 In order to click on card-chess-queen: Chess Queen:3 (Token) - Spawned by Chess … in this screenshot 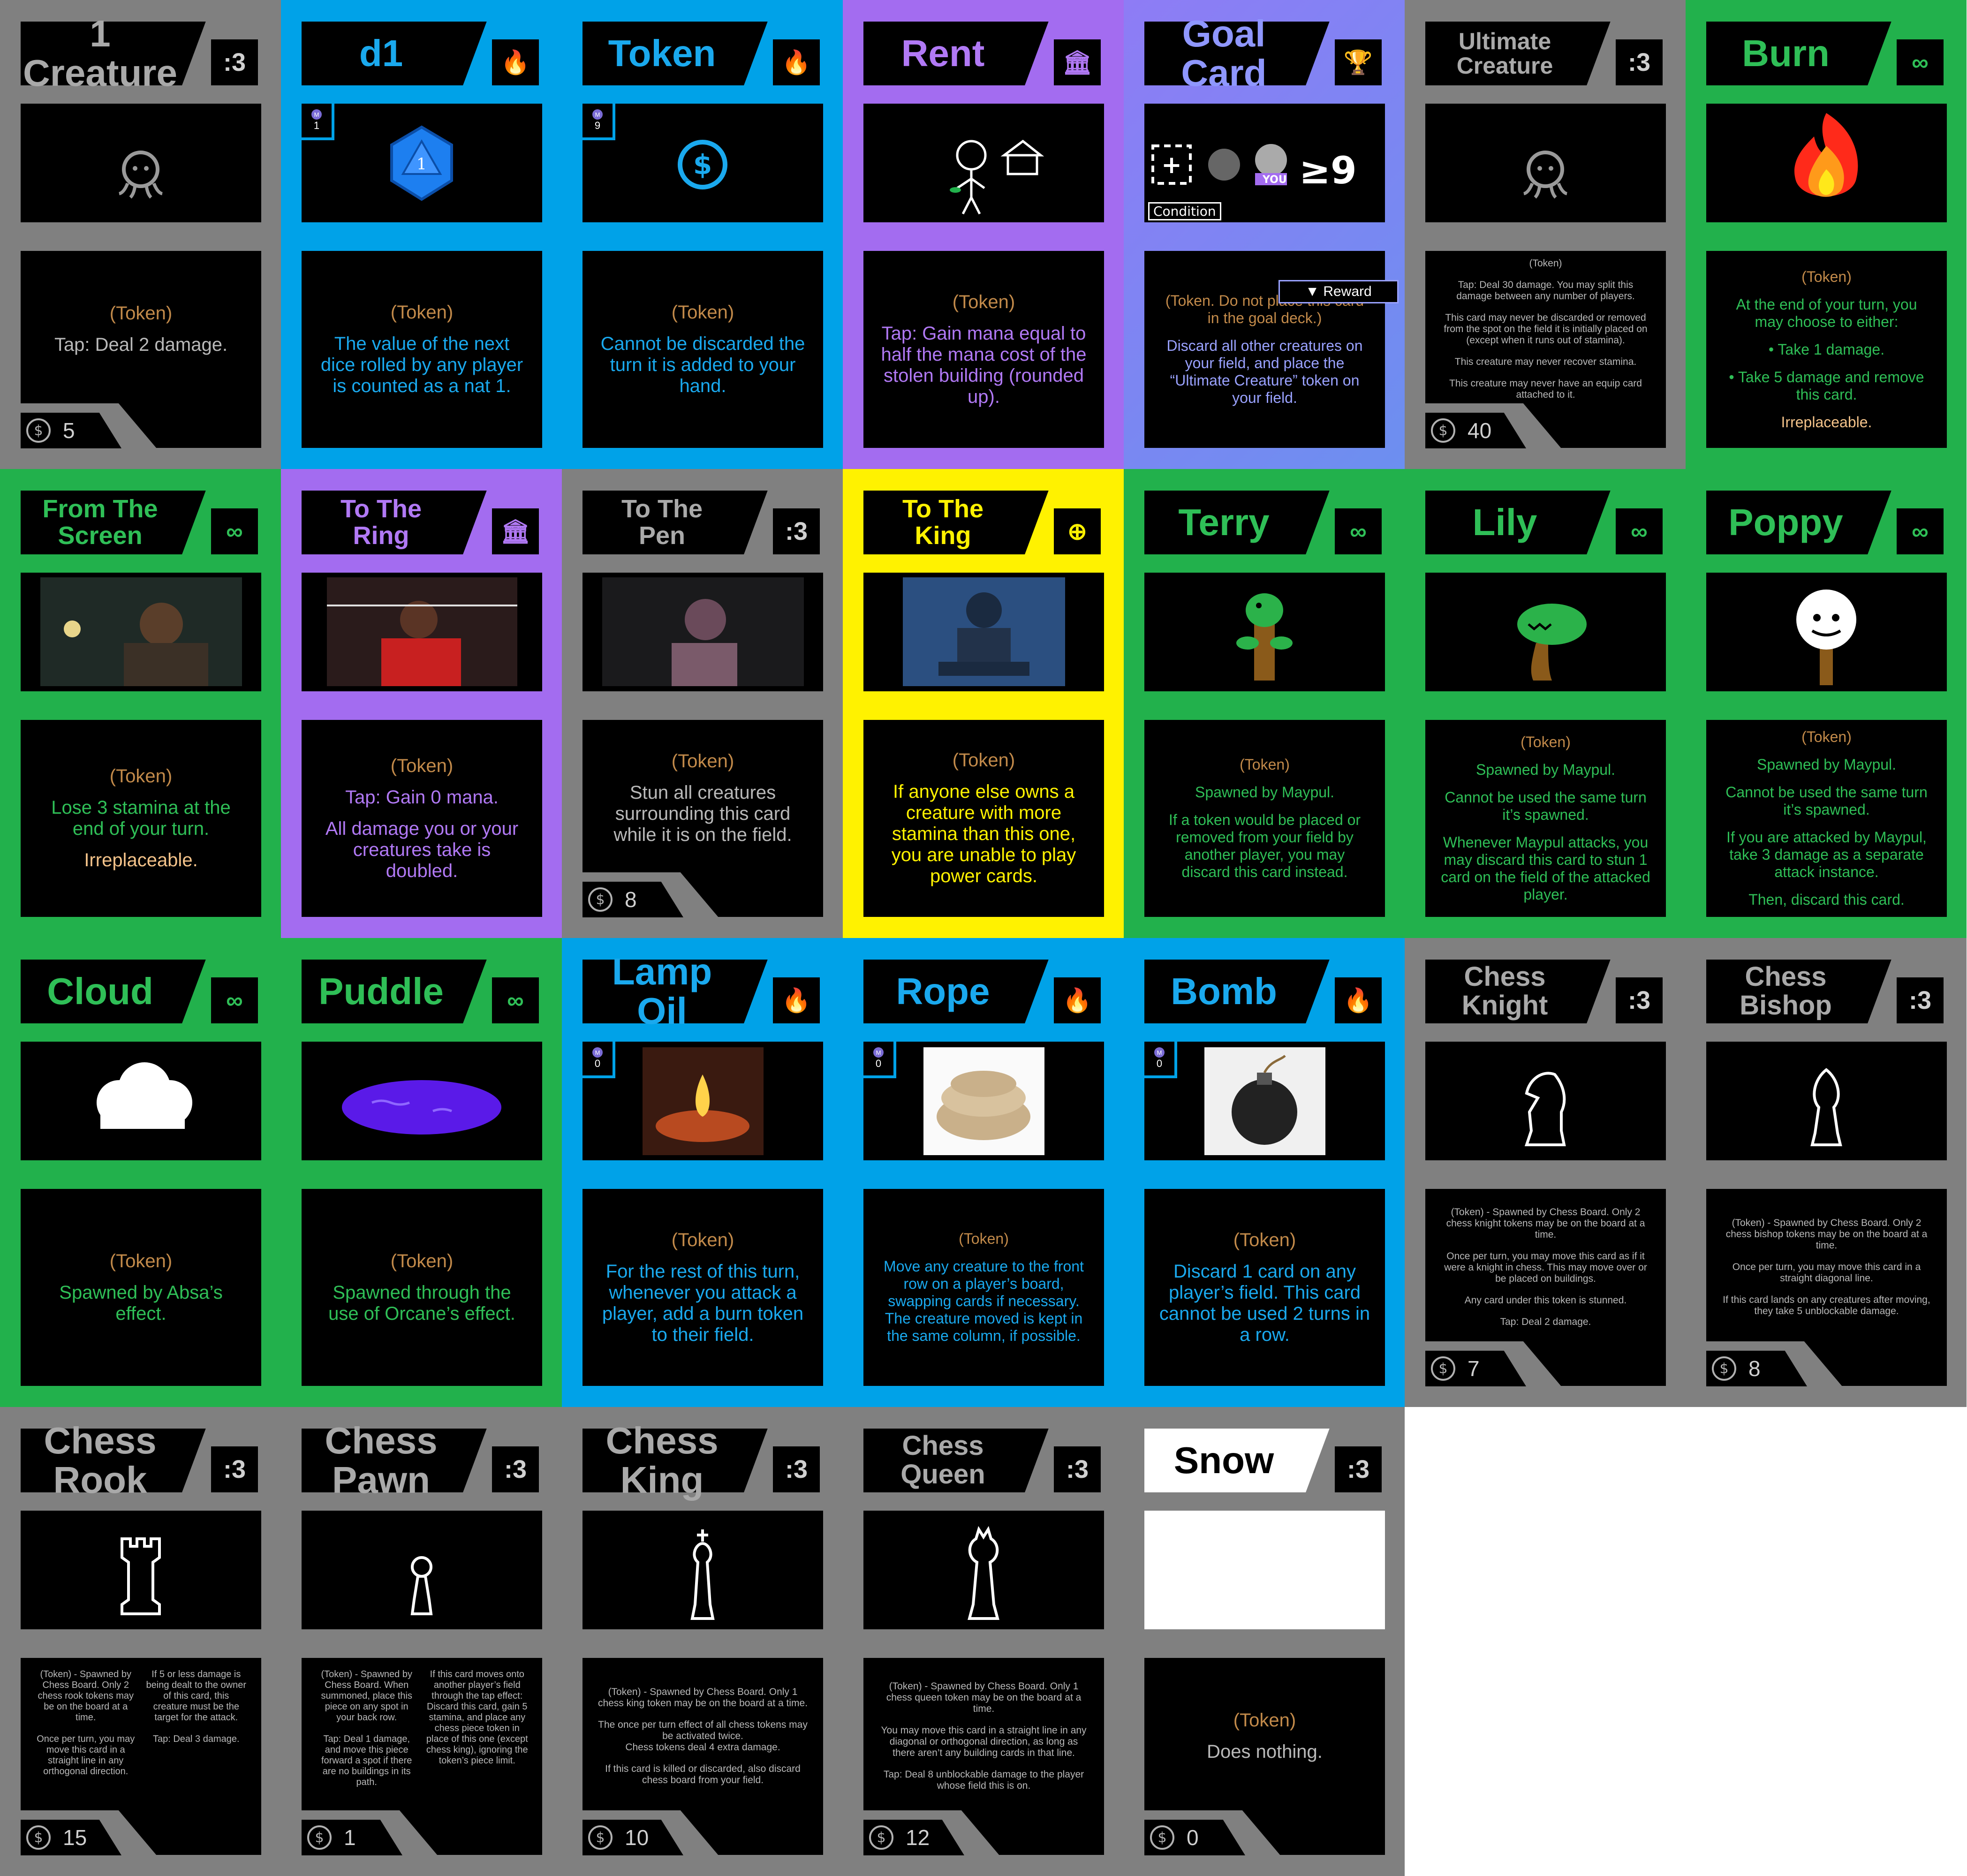, I will do `click(983, 1641)`.